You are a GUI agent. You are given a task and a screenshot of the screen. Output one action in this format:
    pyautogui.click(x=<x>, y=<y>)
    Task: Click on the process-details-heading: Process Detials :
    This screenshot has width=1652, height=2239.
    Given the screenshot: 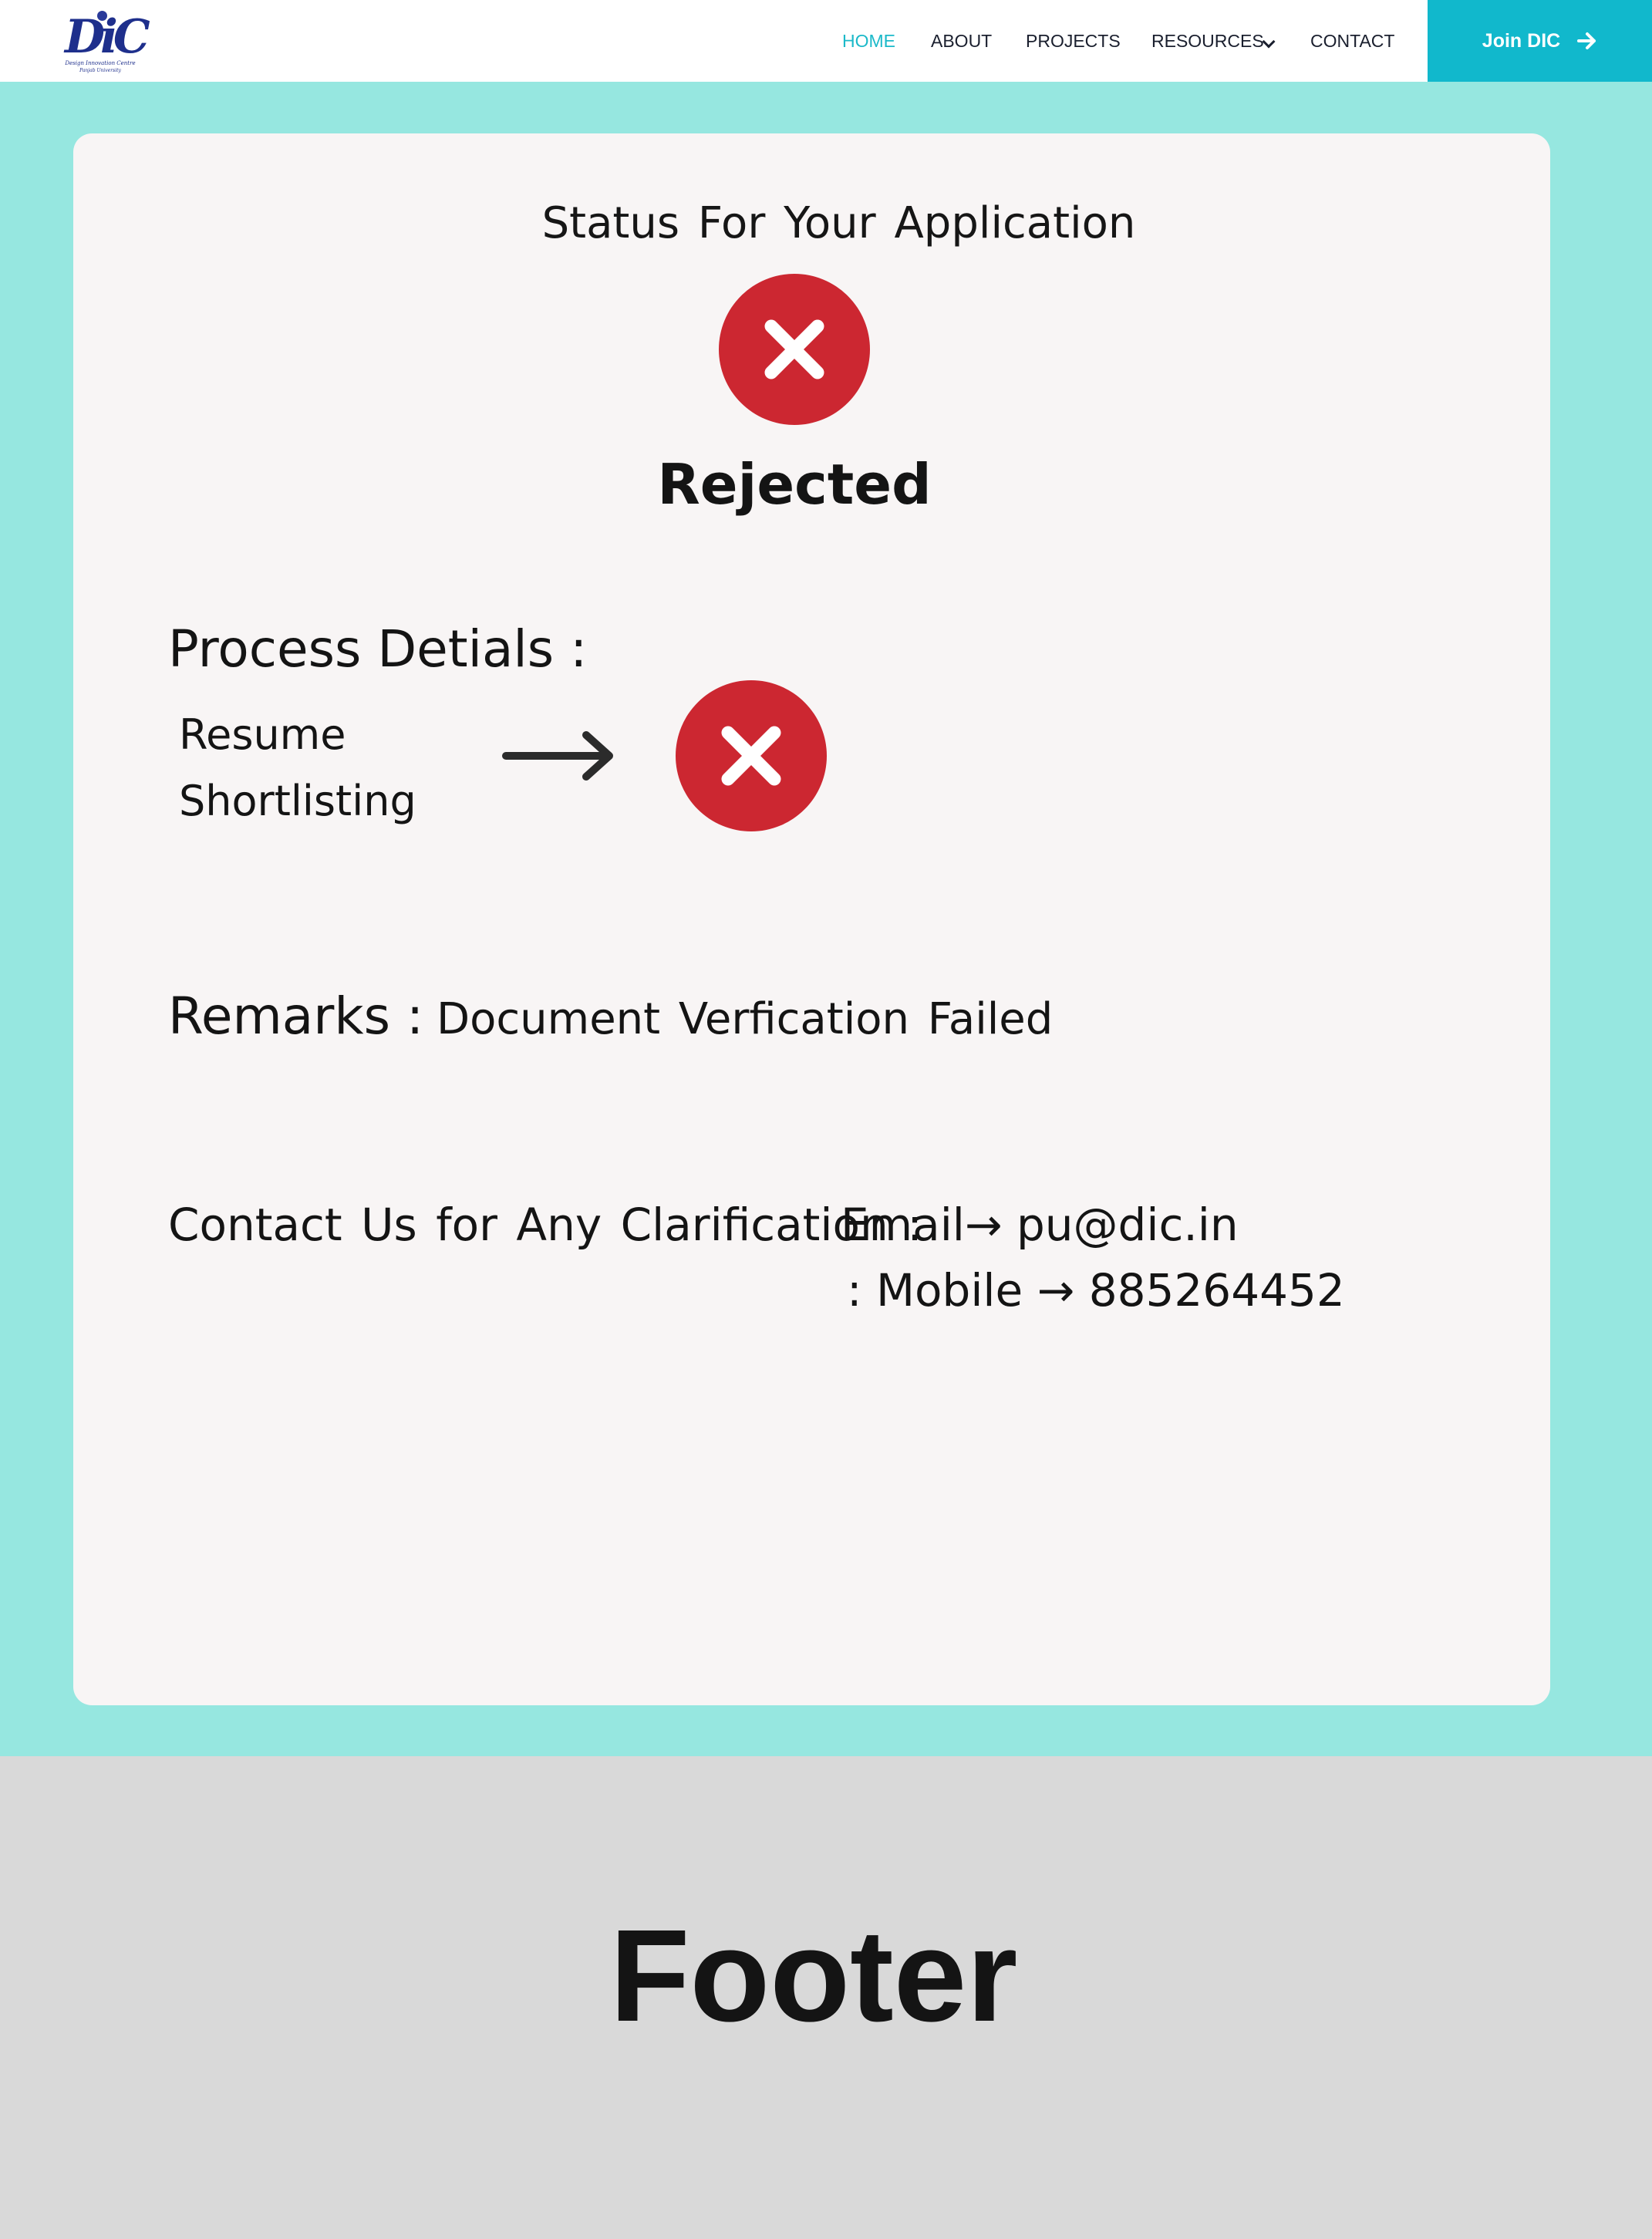 What is the action you would take?
    pyautogui.click(x=378, y=649)
    